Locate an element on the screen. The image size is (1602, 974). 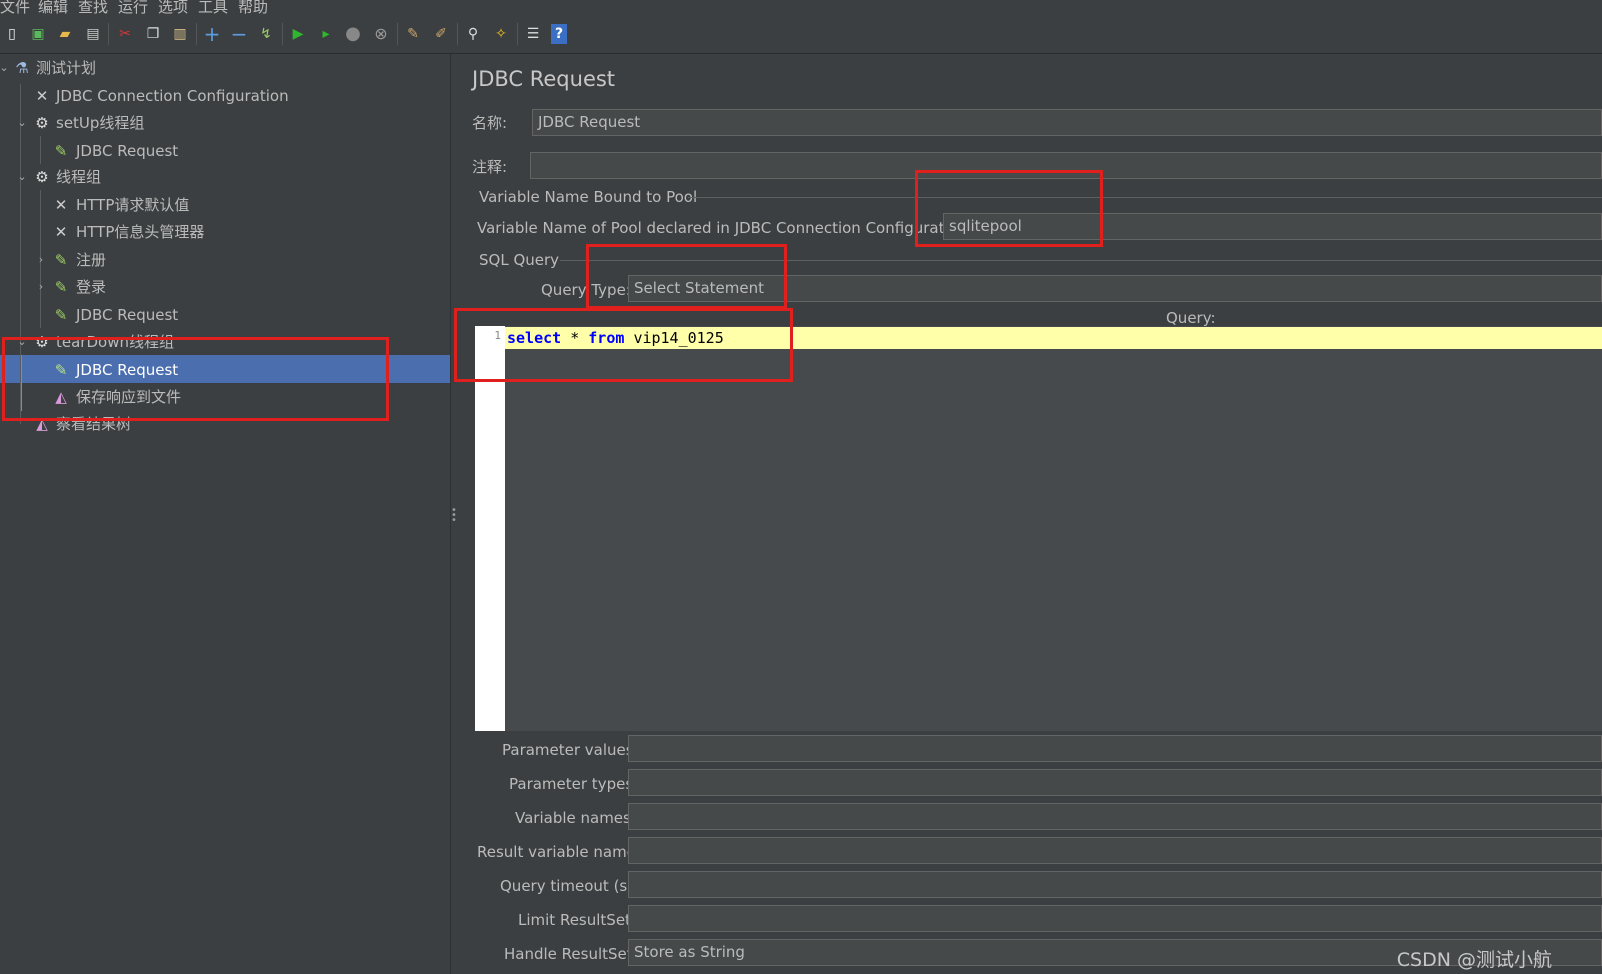
menubar: 文件 编辑 查找 运行 选项 工具 帮助 is located at coordinates (801, 7).